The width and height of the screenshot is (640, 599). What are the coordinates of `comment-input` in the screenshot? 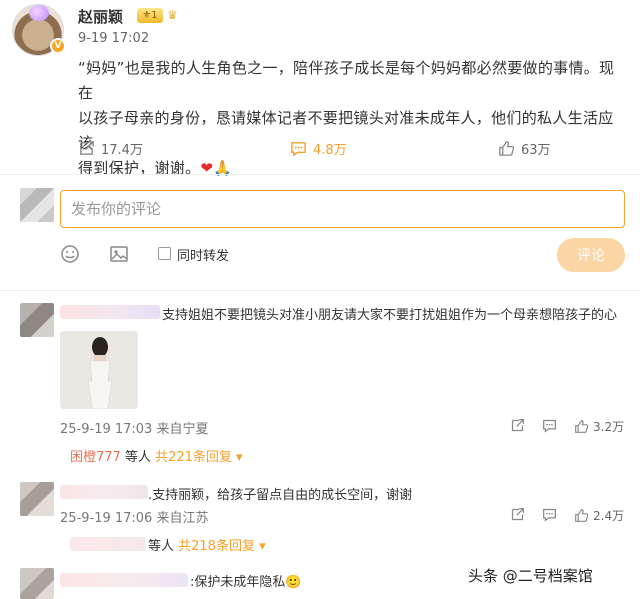 It's located at (342, 209).